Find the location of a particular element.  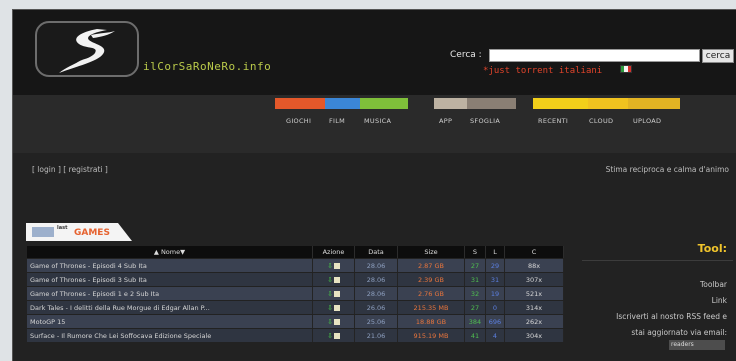

torrent-seeders: 32 is located at coordinates (475, 293).